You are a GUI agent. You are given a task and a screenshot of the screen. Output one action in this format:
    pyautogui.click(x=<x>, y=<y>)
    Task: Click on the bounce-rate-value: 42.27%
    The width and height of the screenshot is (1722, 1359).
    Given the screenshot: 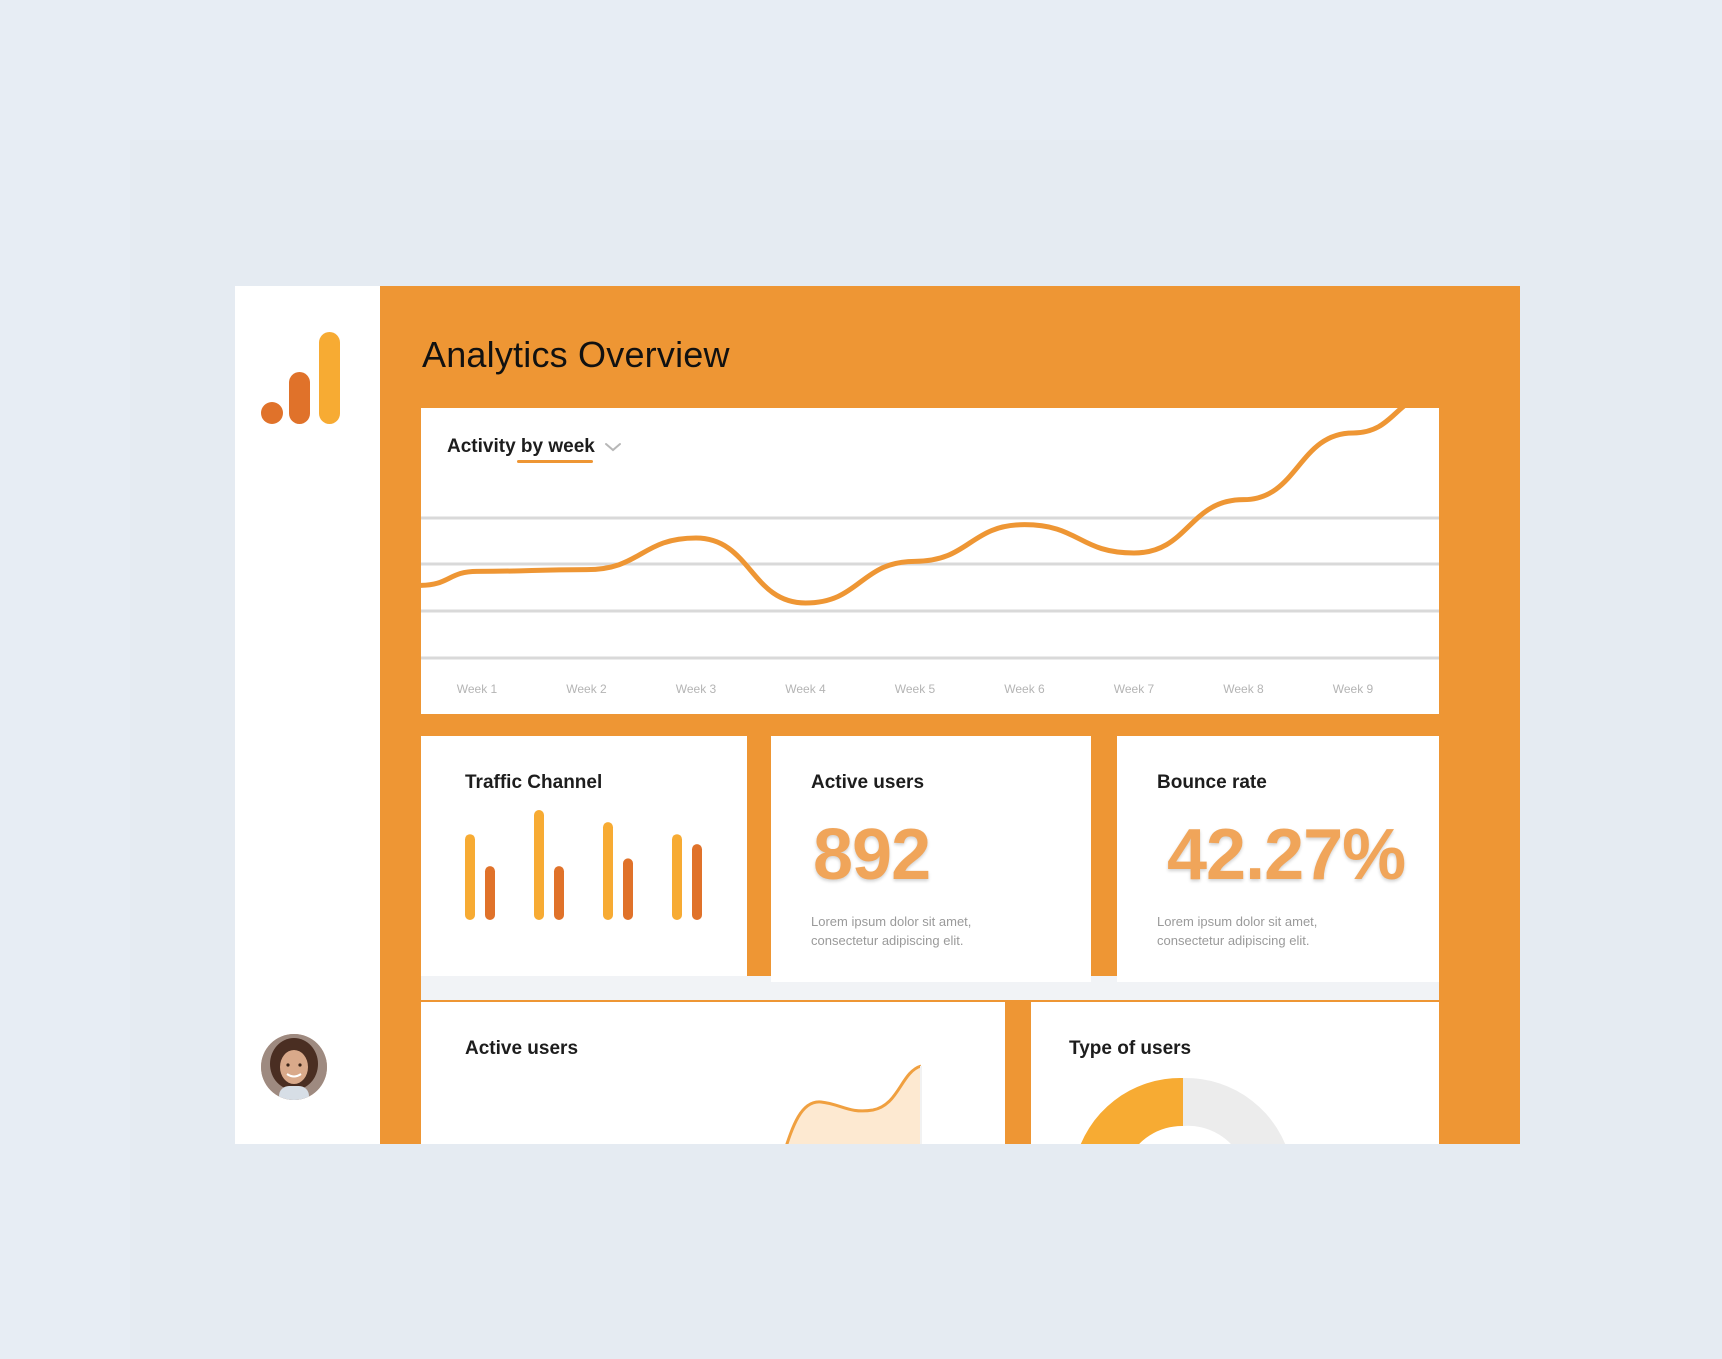 What is the action you would take?
    pyautogui.click(x=1286, y=855)
    